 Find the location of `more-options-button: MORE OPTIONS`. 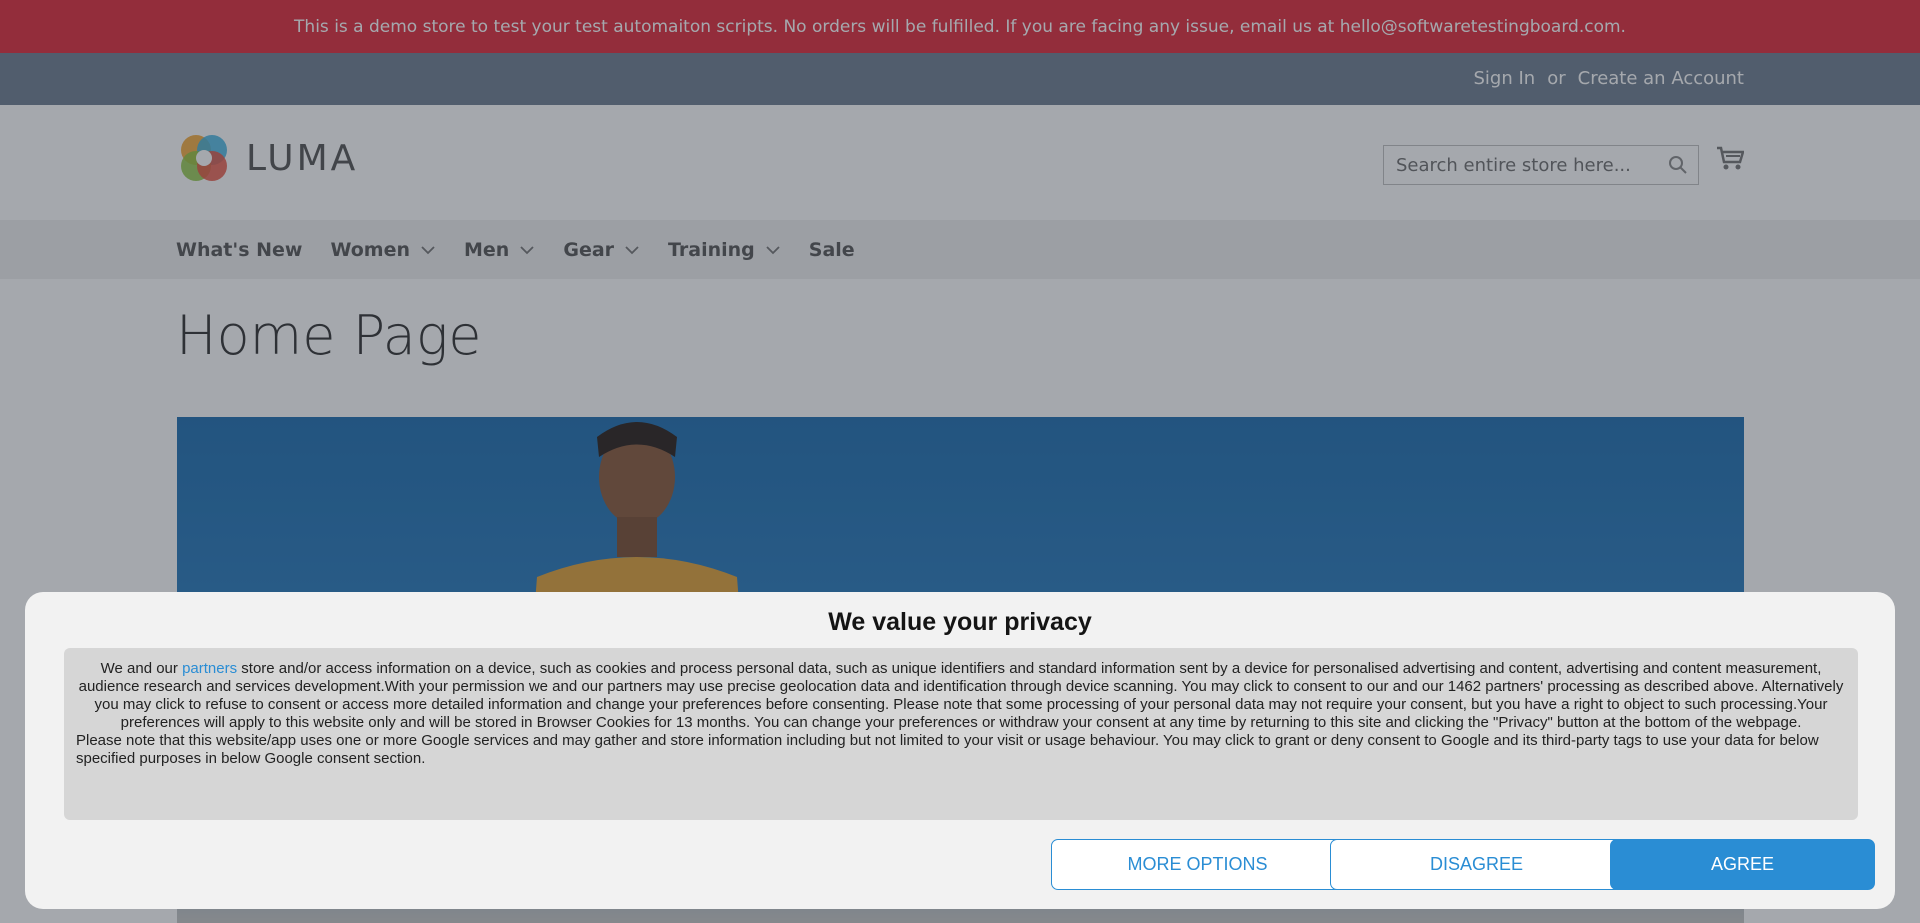

more-options-button: MORE OPTIONS is located at coordinates (1197, 864).